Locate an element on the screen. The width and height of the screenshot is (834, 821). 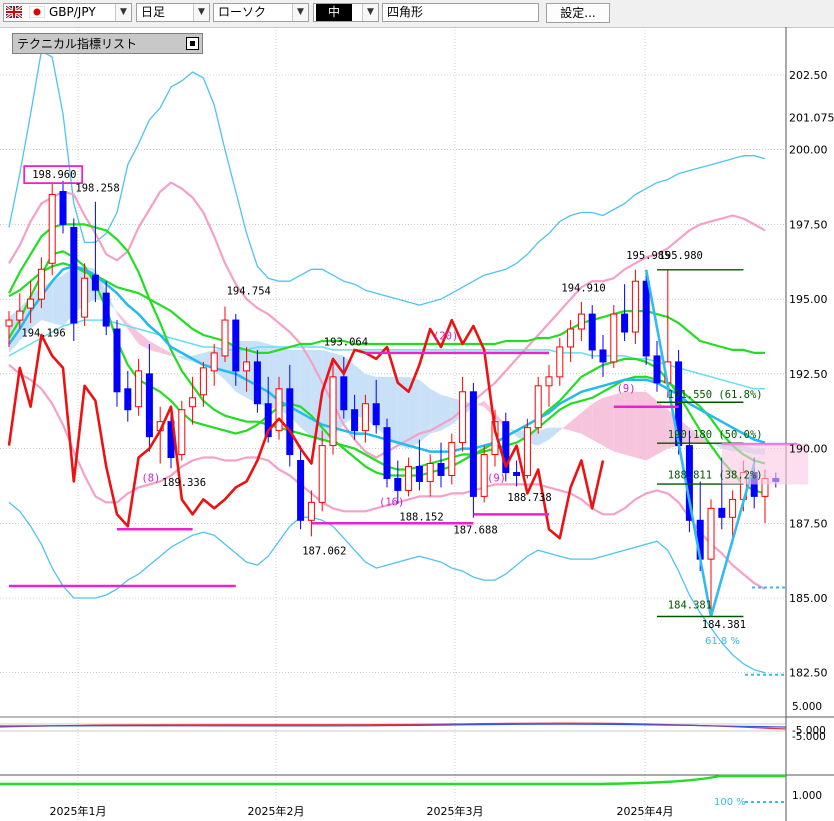
period-label: (20) is located at coordinates (445, 336).